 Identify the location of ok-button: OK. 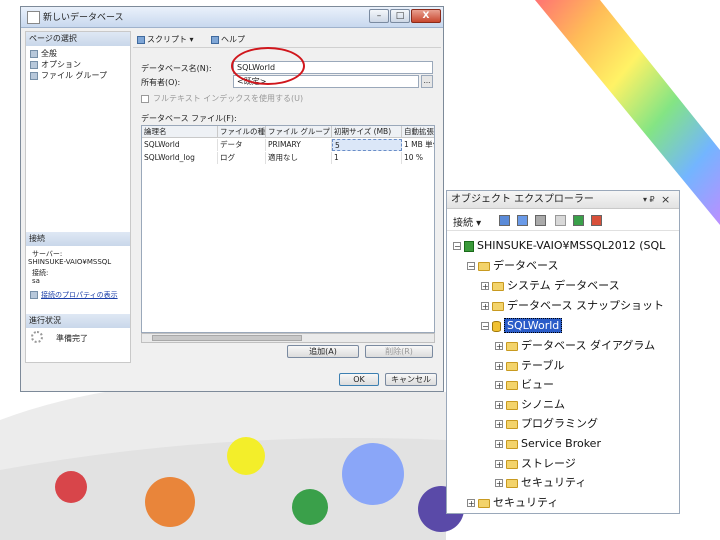
(359, 379).